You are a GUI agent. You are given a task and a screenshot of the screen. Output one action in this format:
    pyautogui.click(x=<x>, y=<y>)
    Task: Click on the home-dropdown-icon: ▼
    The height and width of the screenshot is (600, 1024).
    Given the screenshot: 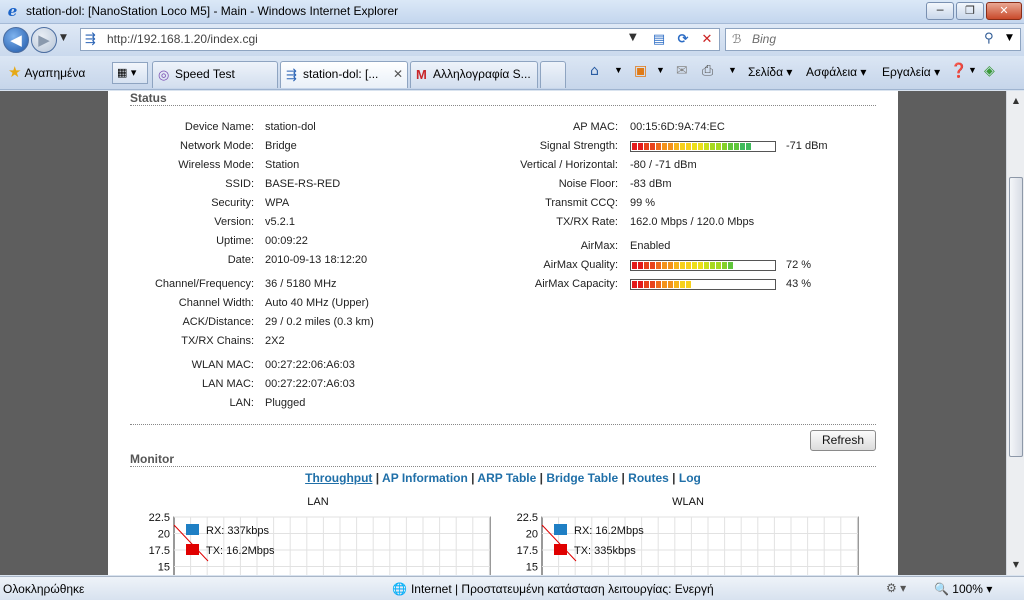 What is the action you would take?
    pyautogui.click(x=618, y=70)
    